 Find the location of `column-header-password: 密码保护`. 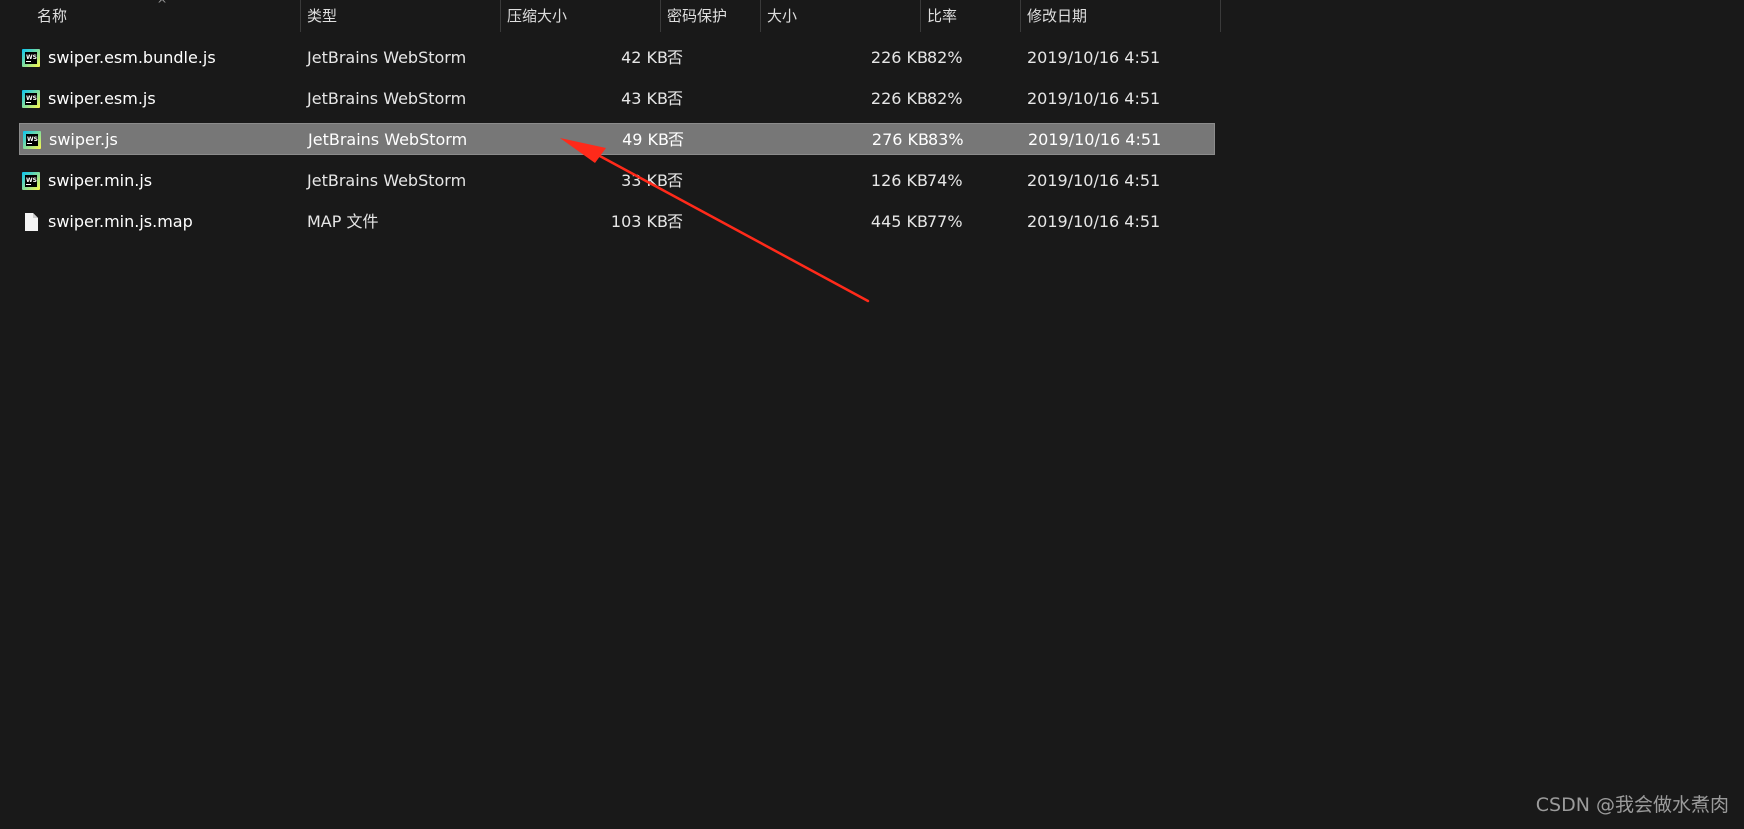

column-header-password: 密码保护 is located at coordinates (710, 16).